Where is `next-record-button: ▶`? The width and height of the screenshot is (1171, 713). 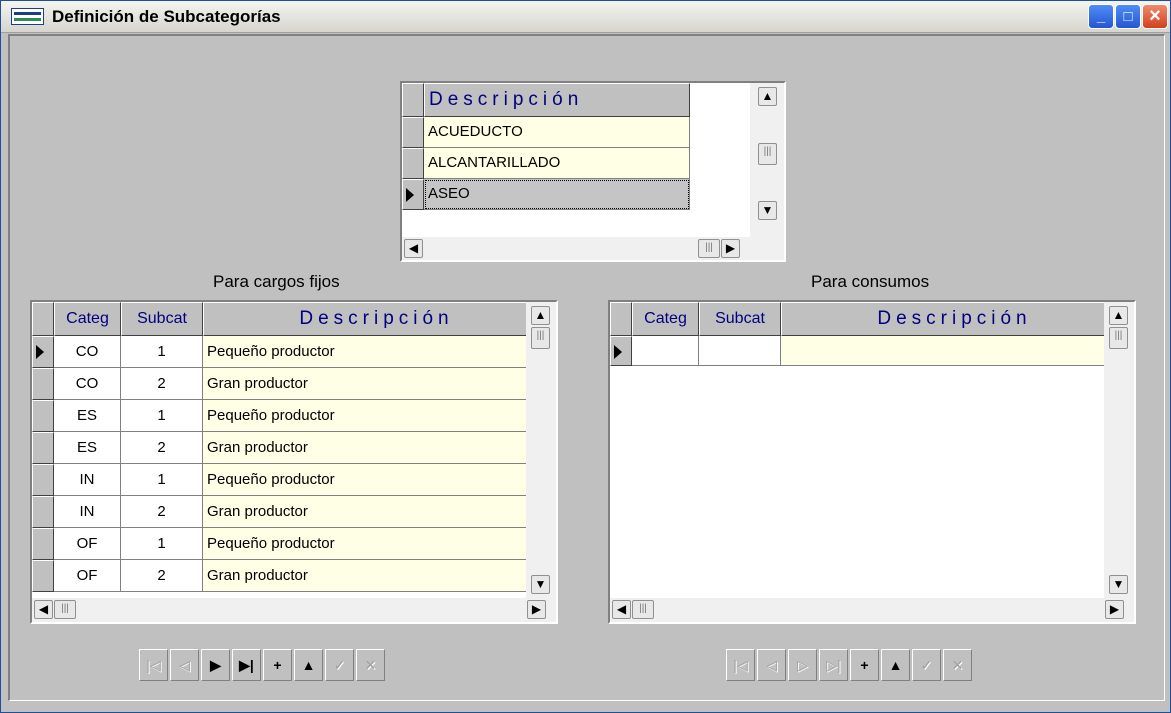
next-record-button: ▶ is located at coordinates (215, 665).